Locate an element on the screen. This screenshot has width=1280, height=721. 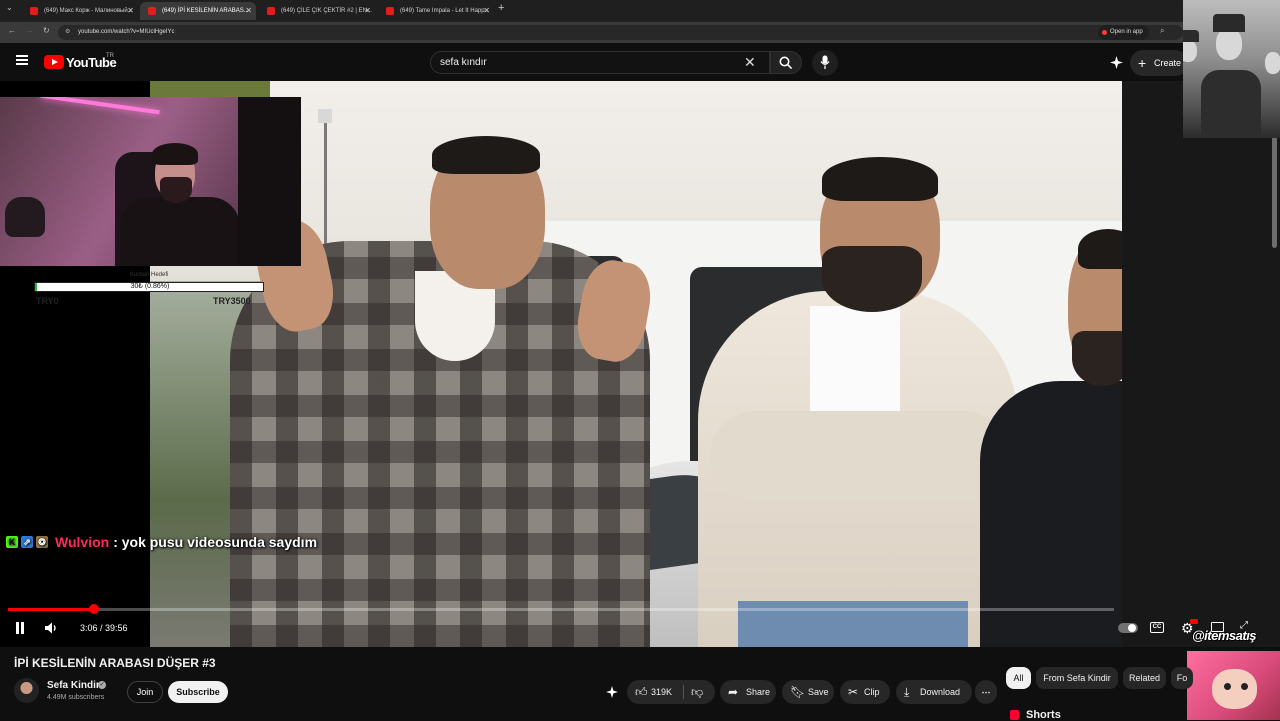
create-button: + Create is located at coordinates (1159, 63).